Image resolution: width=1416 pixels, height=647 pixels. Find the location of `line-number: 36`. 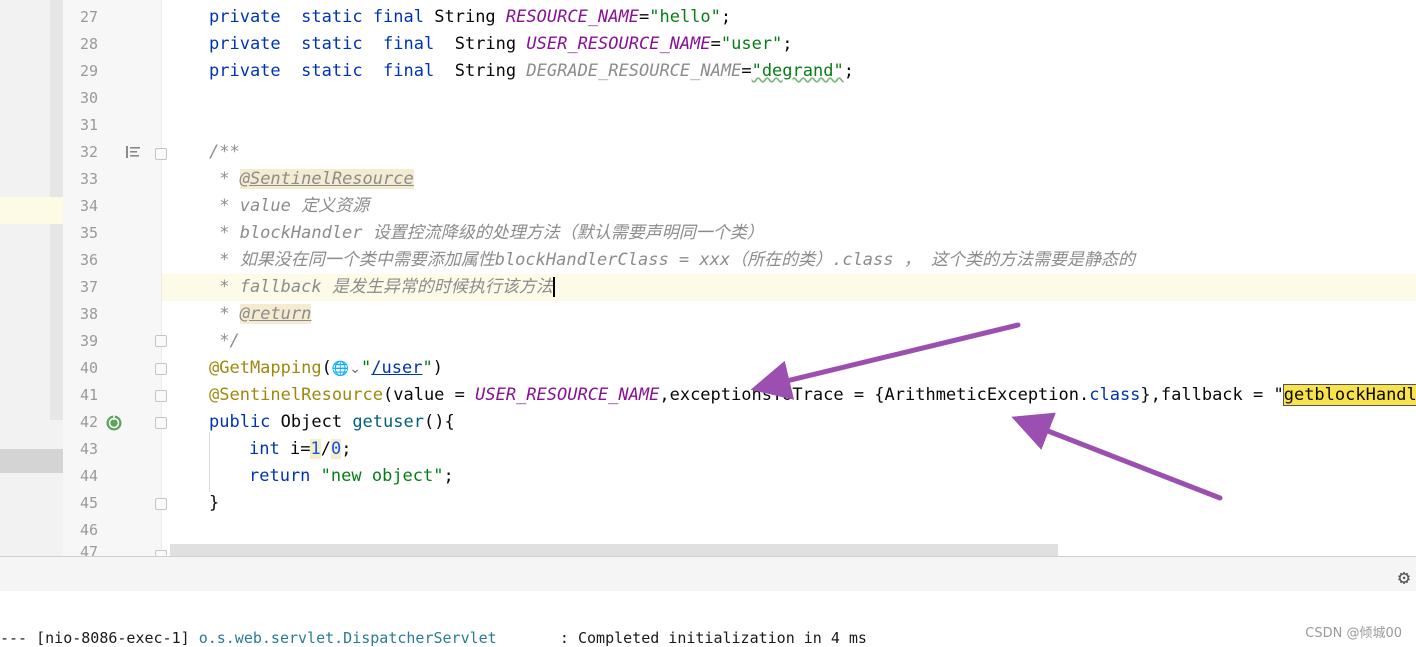

line-number: 36 is located at coordinates (88, 260).